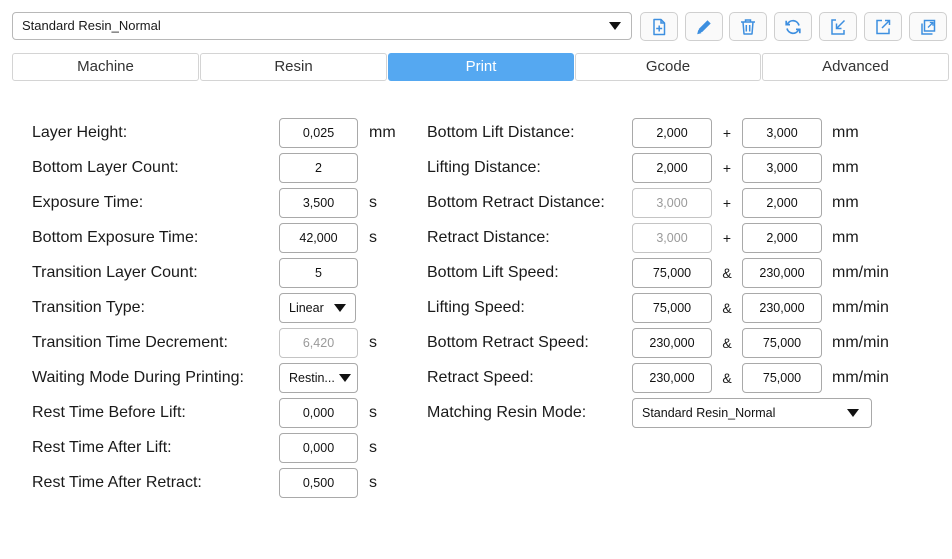 This screenshot has width=952, height=559. Describe the element at coordinates (672, 273) in the screenshot. I see `bottom-lift-speed-input-1: 75,000` at that location.